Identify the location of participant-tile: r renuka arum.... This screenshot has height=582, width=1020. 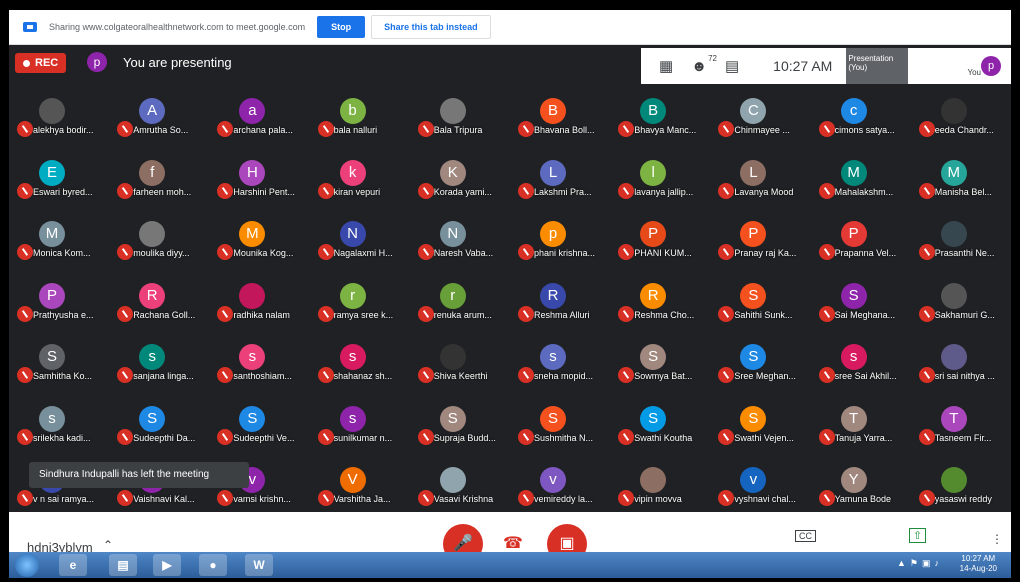
(460, 302).